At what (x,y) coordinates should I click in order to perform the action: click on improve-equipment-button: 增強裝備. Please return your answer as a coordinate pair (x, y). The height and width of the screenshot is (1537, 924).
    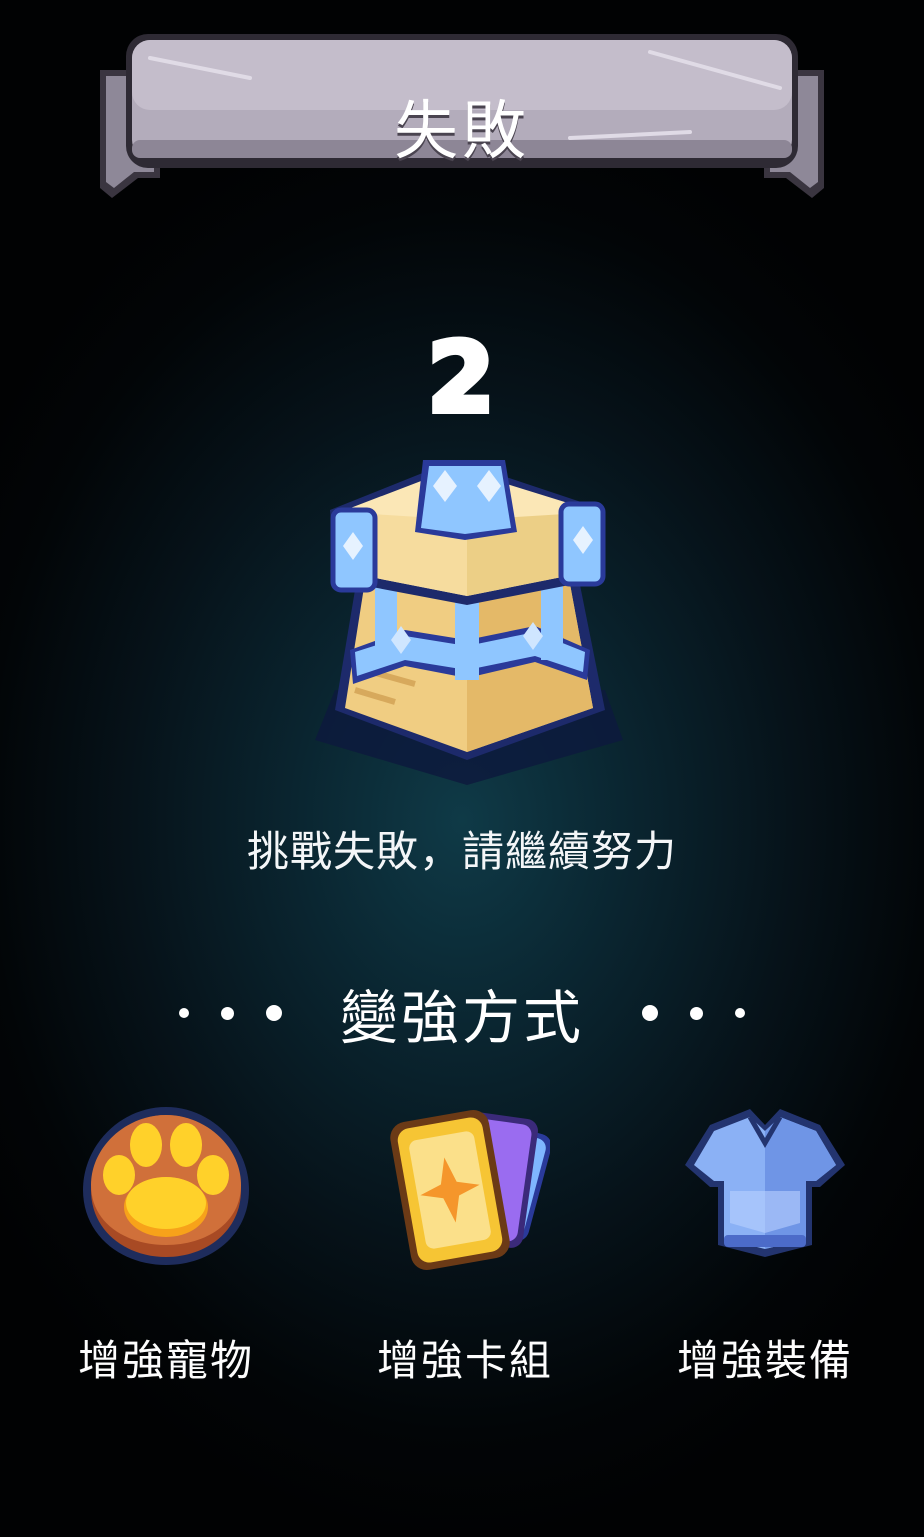
    Looking at the image, I should click on (765, 1250).